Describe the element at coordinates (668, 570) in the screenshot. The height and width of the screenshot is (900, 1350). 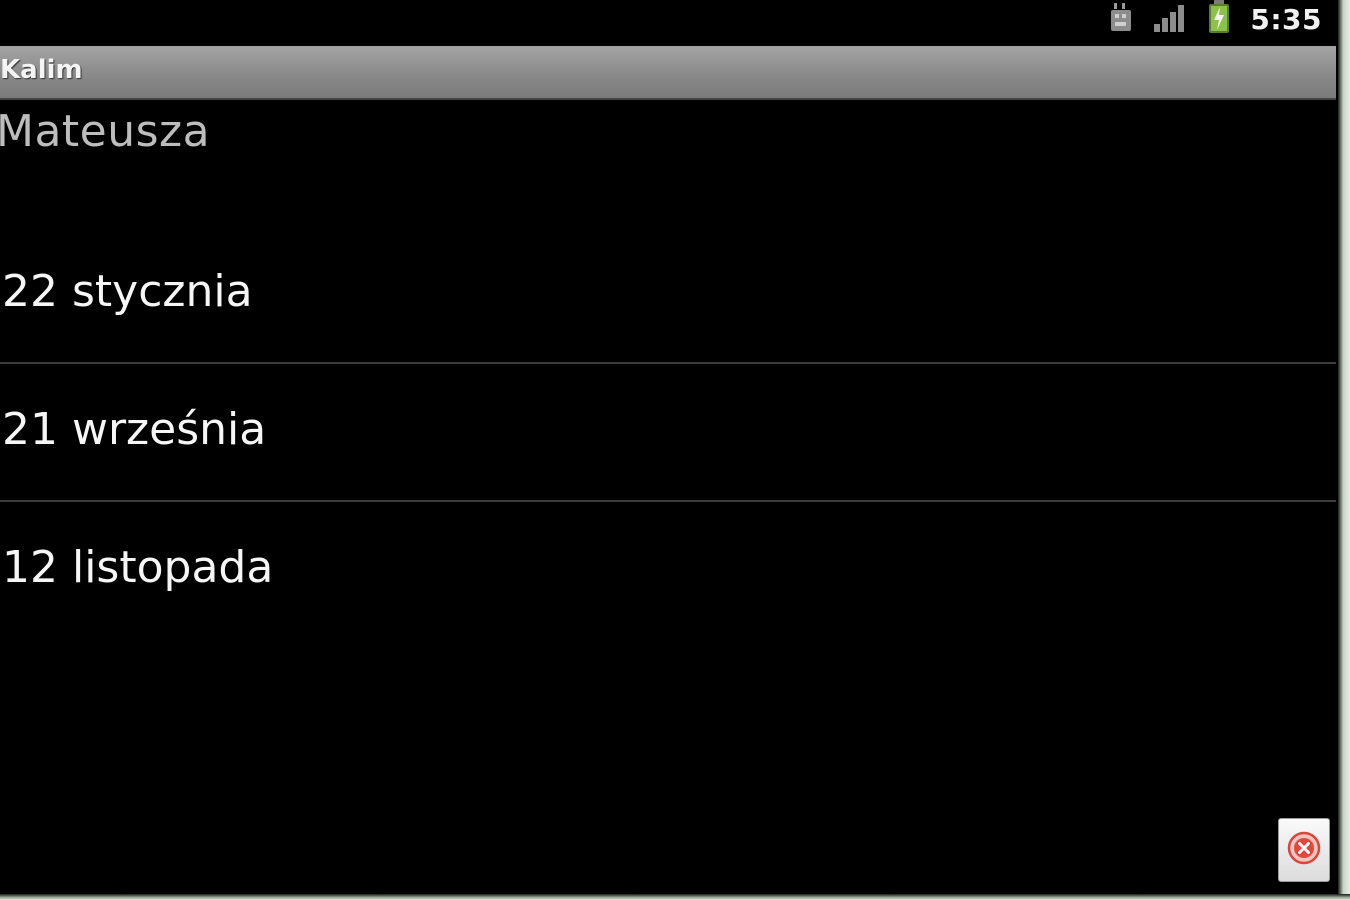
I see `list-item: 12 listopada` at that location.